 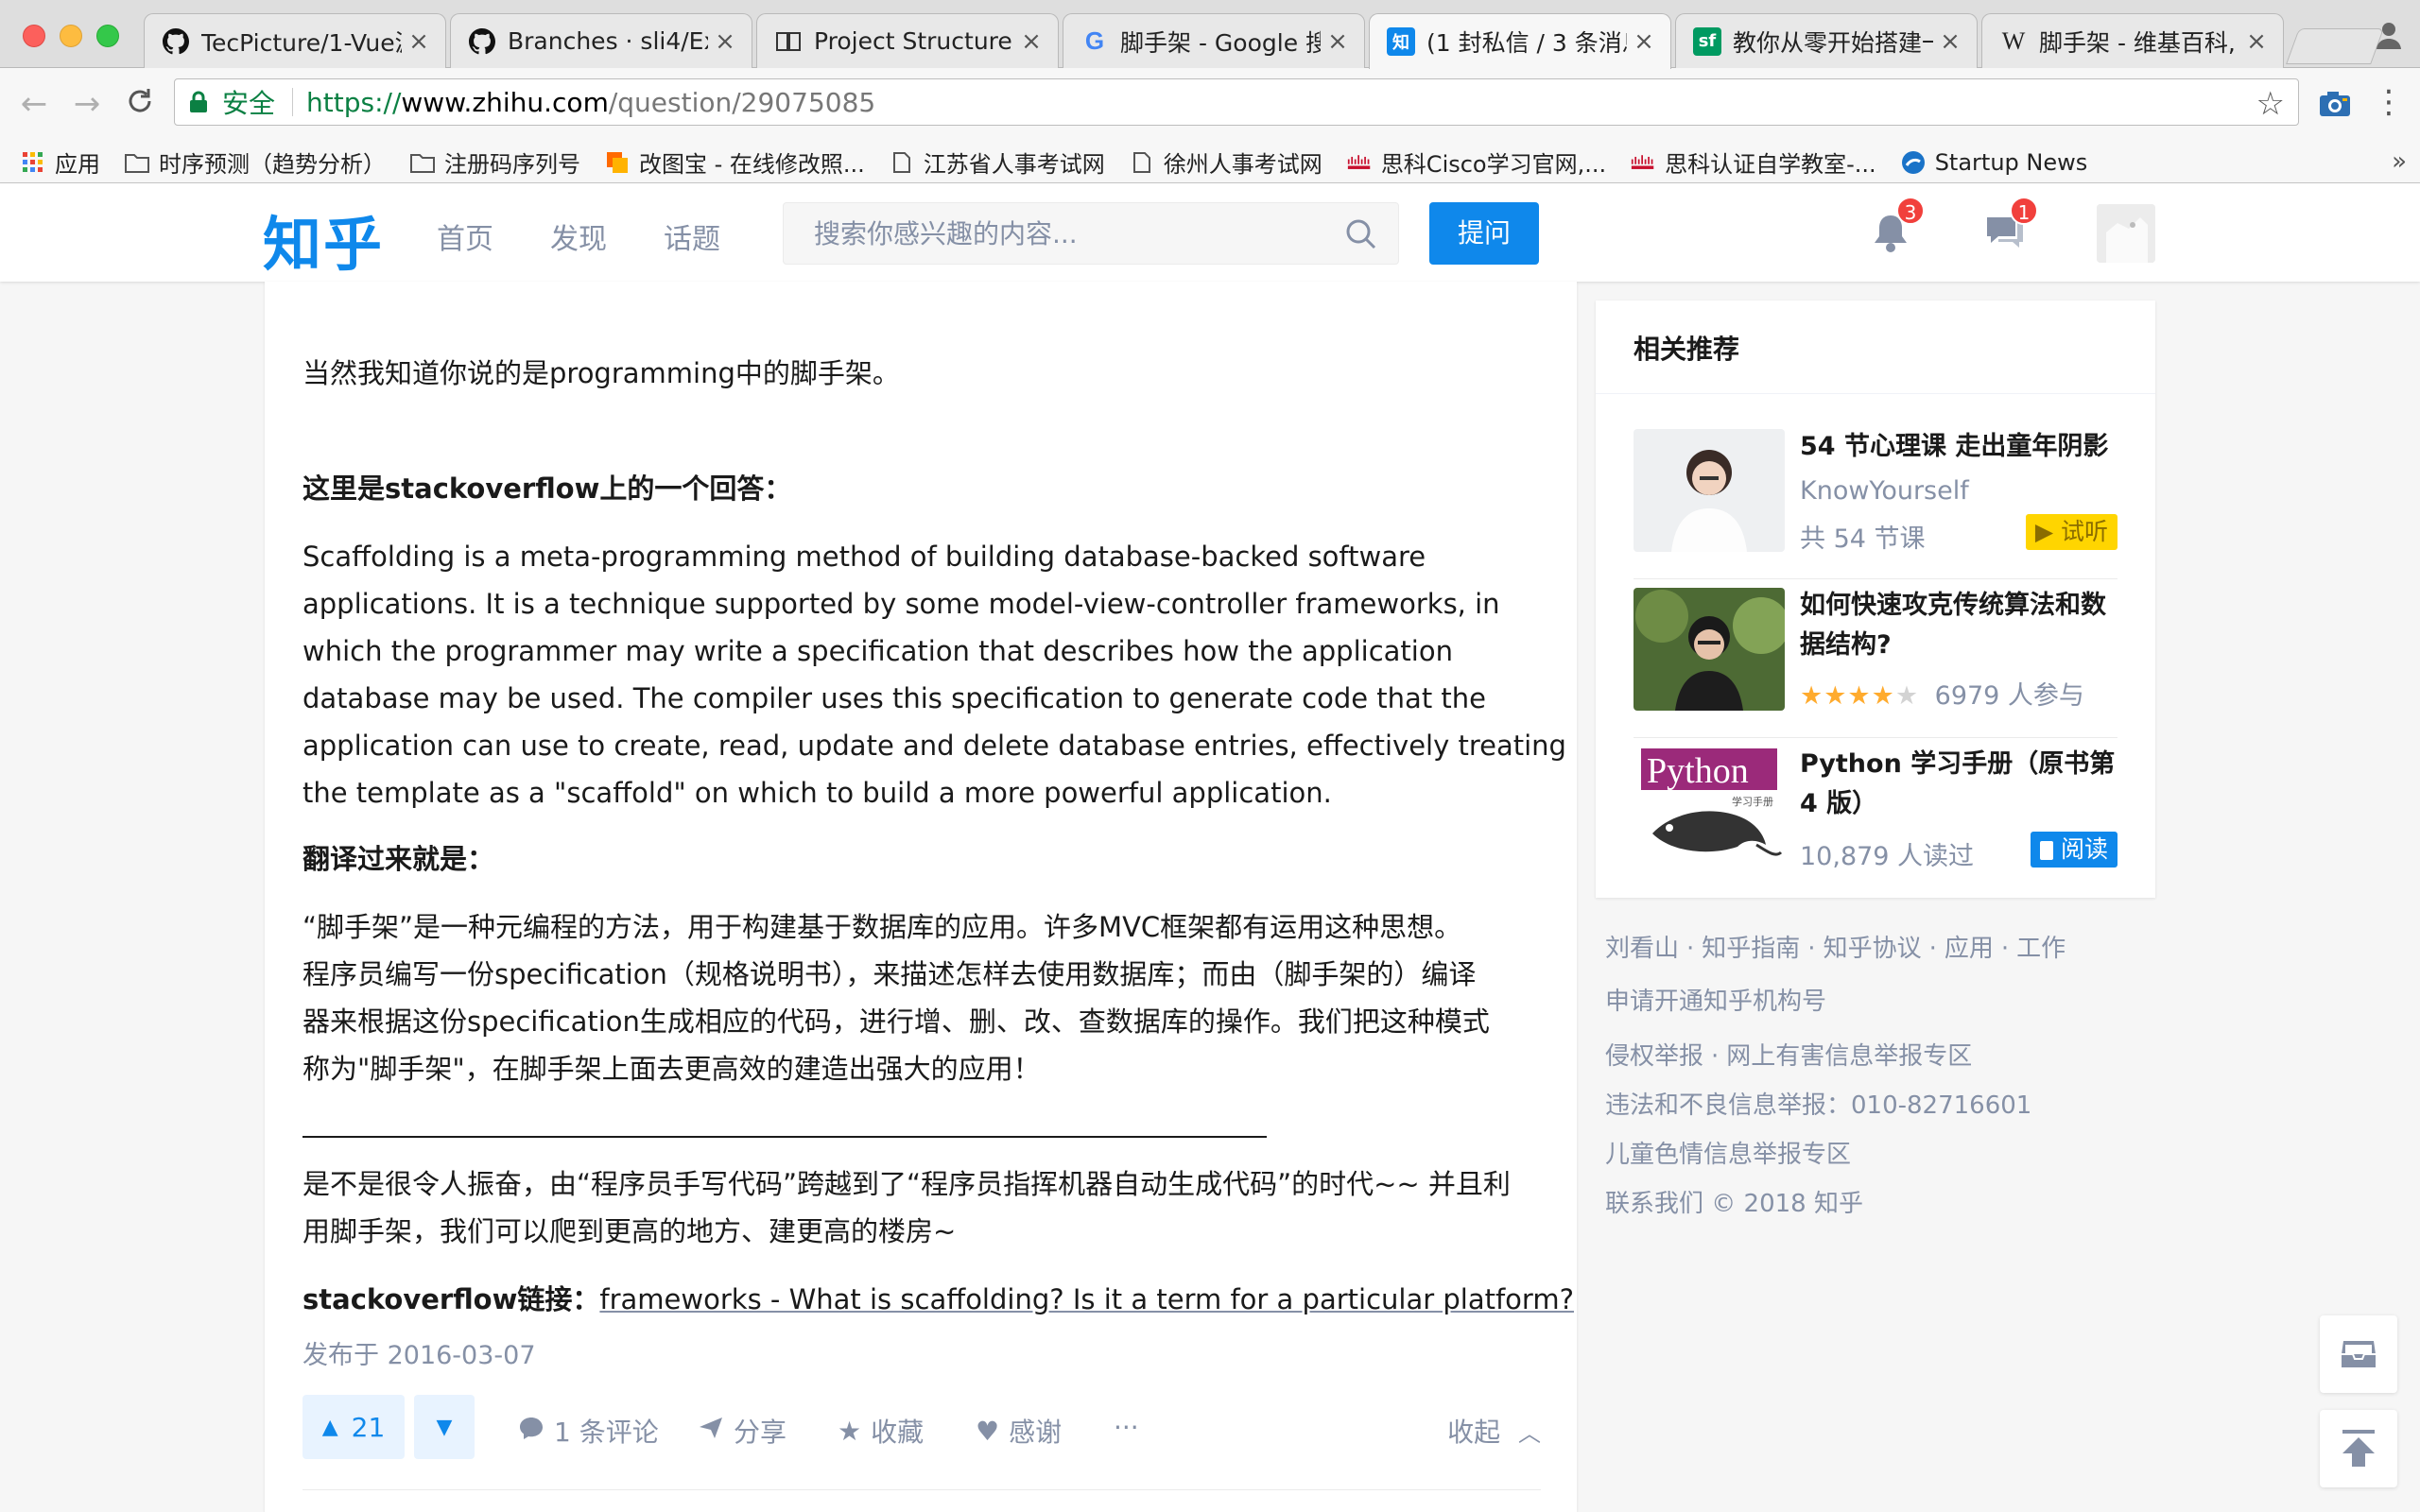 What do you see at coordinates (2359, 1354) in the screenshot?
I see `feedback-button` at bounding box center [2359, 1354].